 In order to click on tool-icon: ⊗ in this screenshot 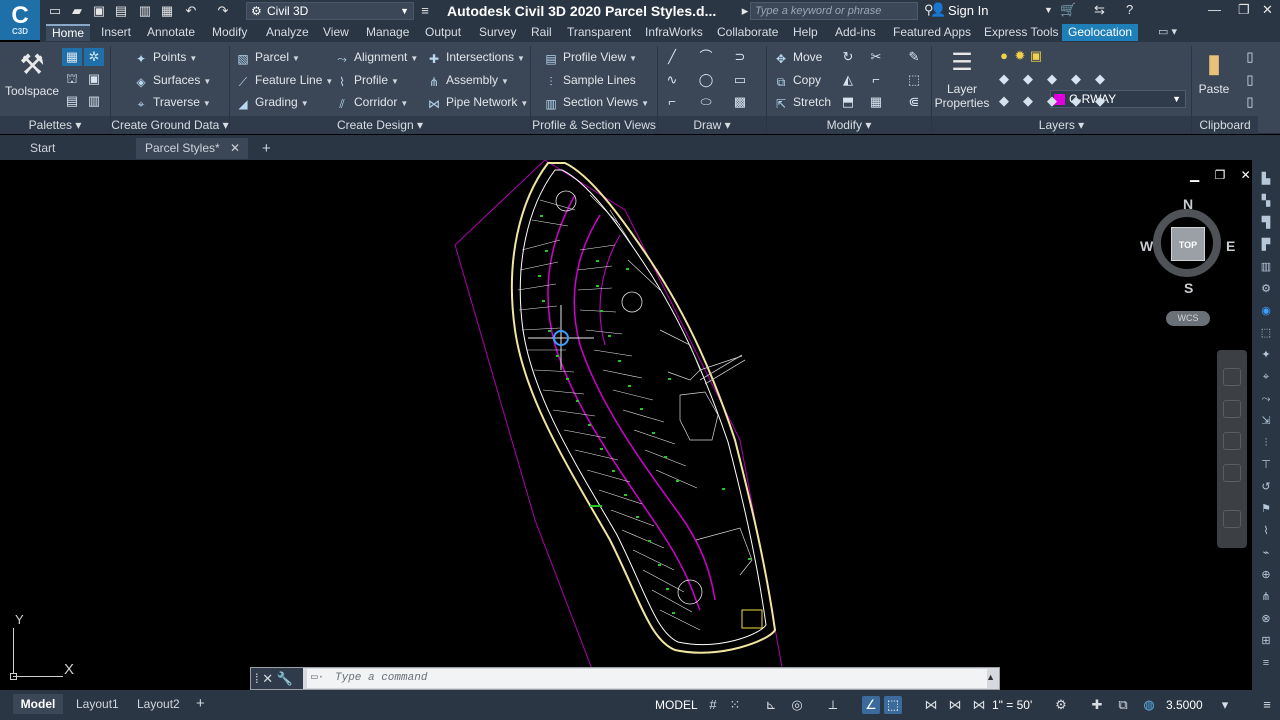, I will do `click(1266, 619)`.